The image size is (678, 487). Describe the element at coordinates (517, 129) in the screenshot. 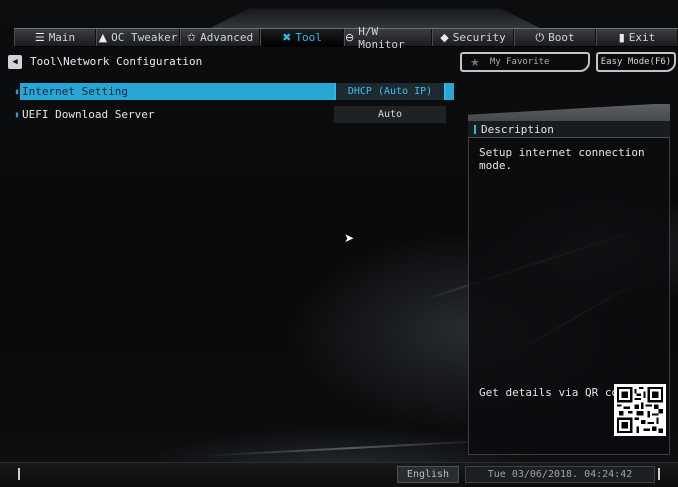

I see `description-title: Description` at that location.